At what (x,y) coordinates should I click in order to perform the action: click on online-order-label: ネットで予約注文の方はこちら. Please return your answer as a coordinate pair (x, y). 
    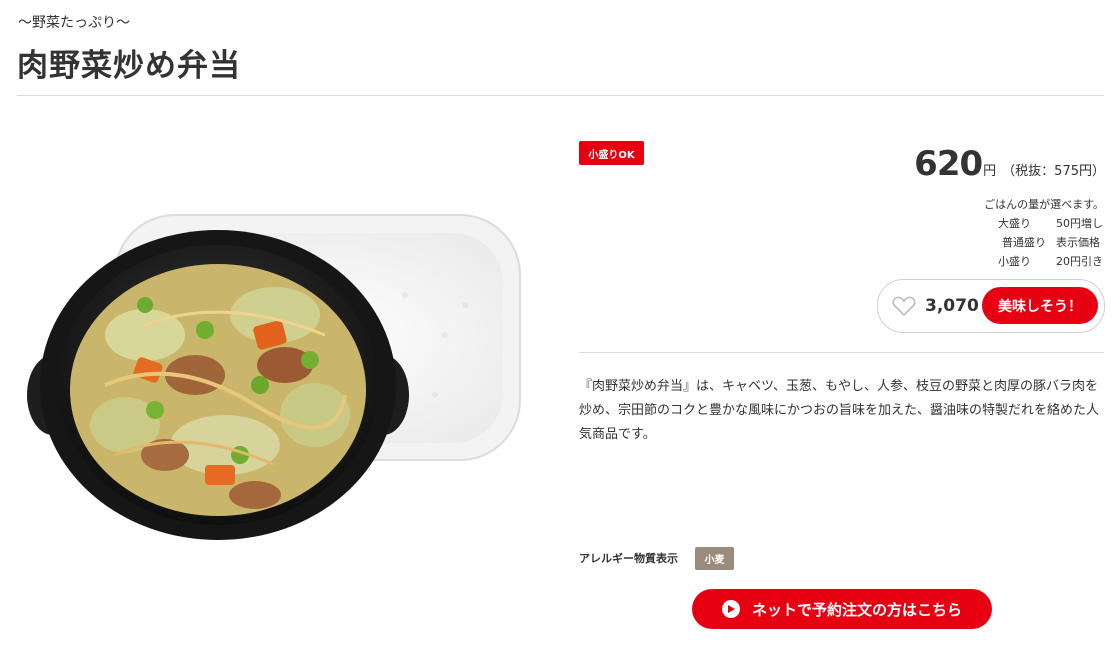
    Looking at the image, I should click on (856, 610).